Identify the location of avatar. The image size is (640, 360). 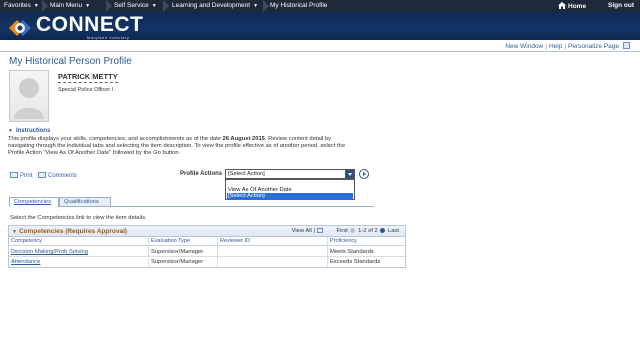
(29, 96).